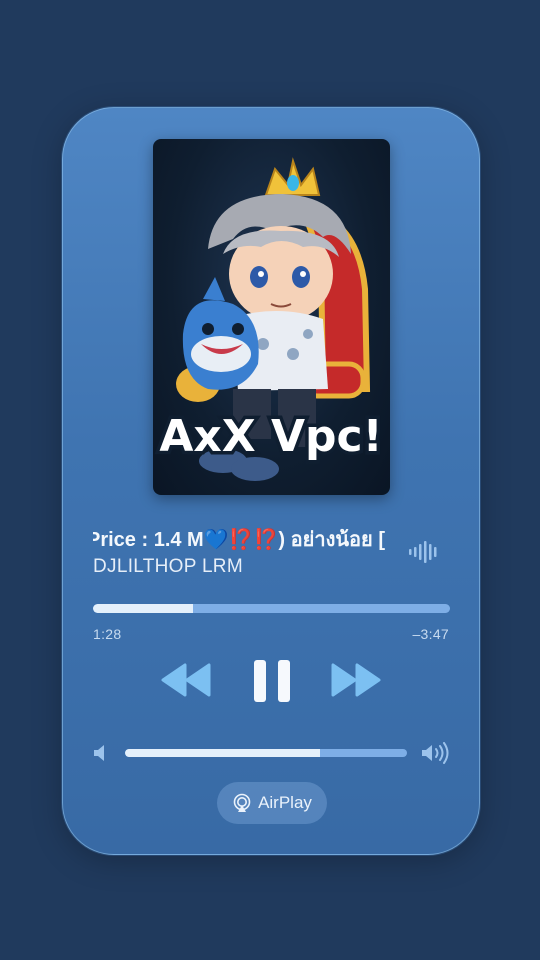 This screenshot has width=540, height=960. I want to click on speaker-low-icon, so click(99, 753).